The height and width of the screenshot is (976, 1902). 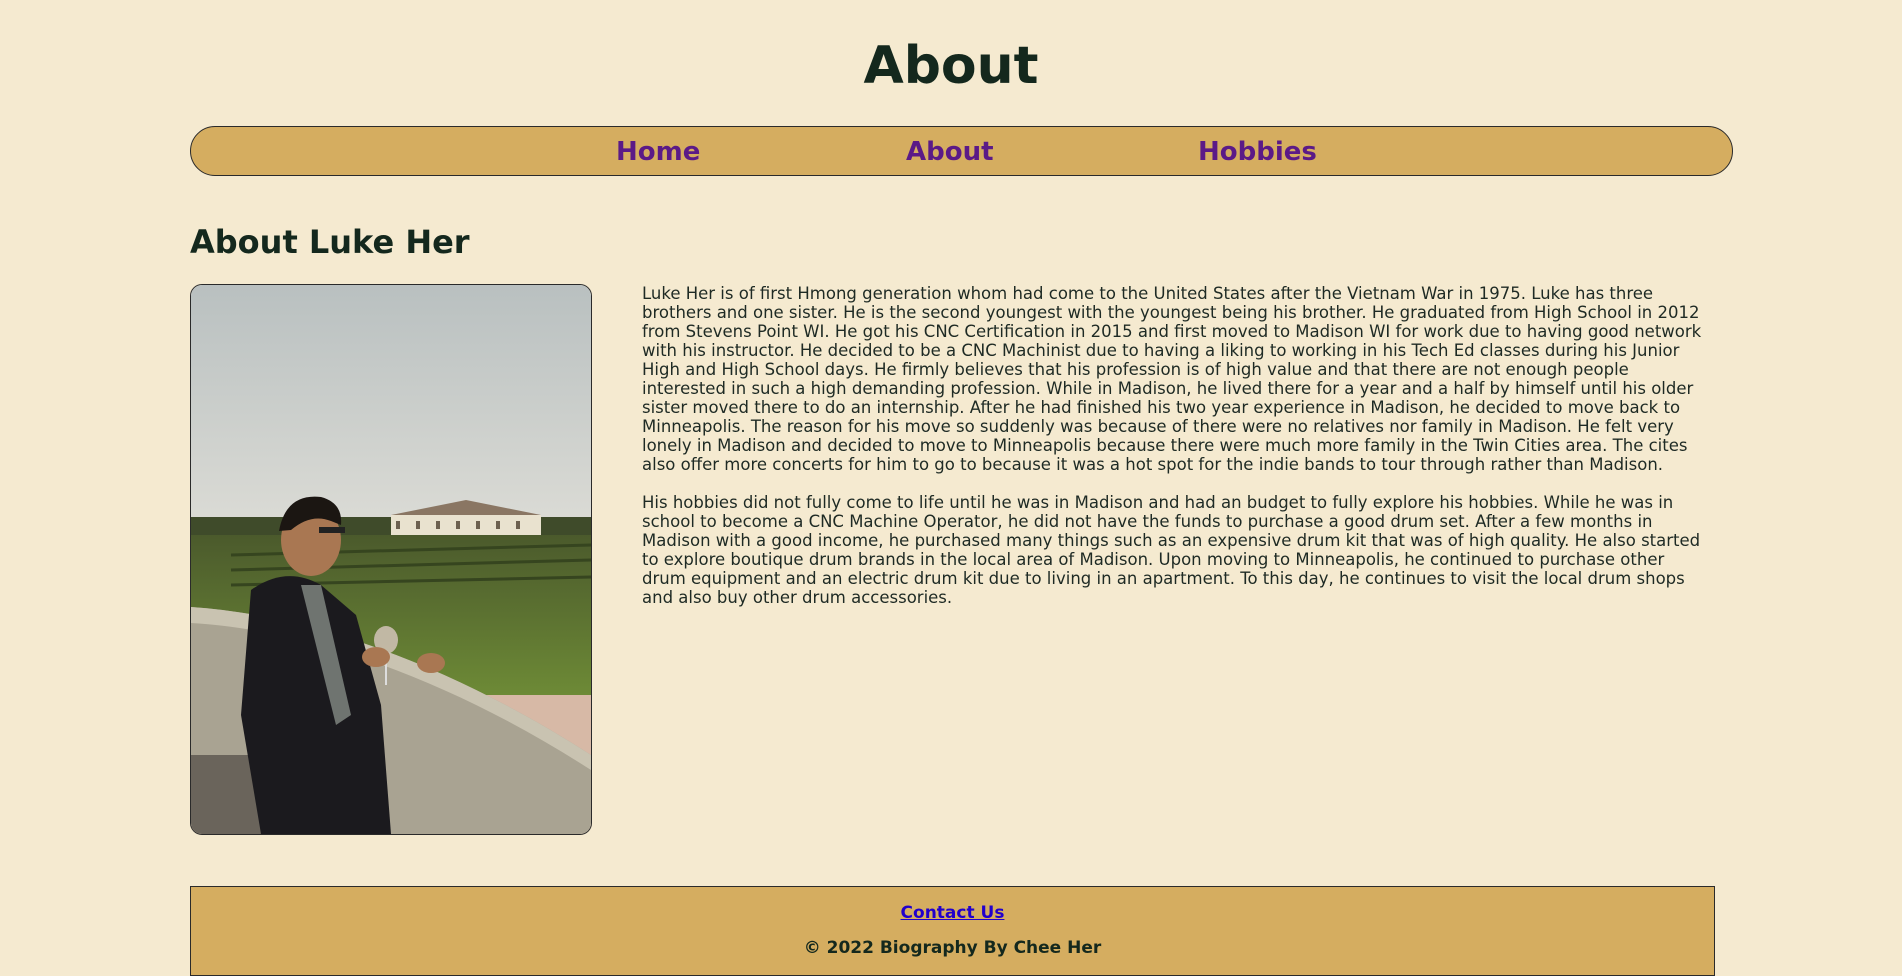 I want to click on contact-link-wrapper: Contact Us, so click(x=952, y=913).